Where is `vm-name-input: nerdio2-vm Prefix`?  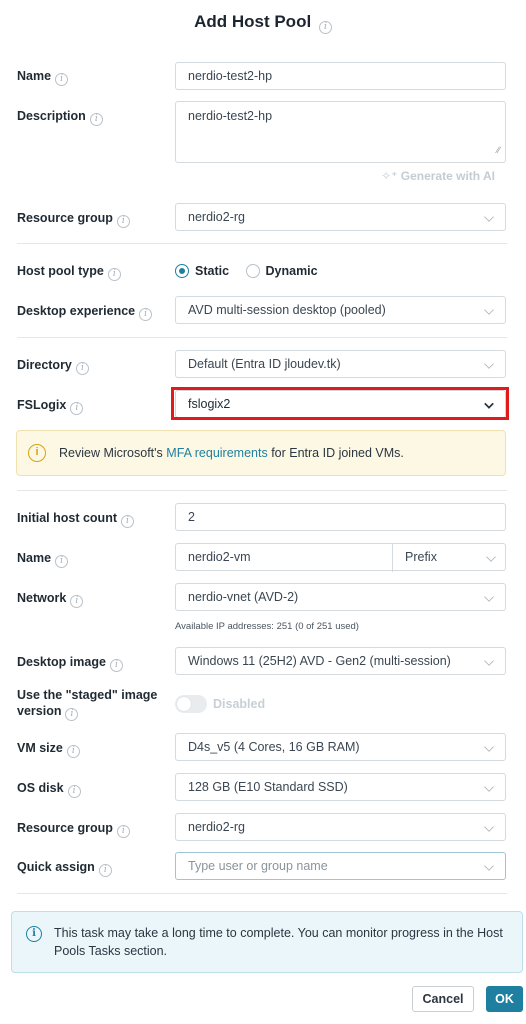
vm-name-input: nerdio2-vm Prefix is located at coordinates (341, 557).